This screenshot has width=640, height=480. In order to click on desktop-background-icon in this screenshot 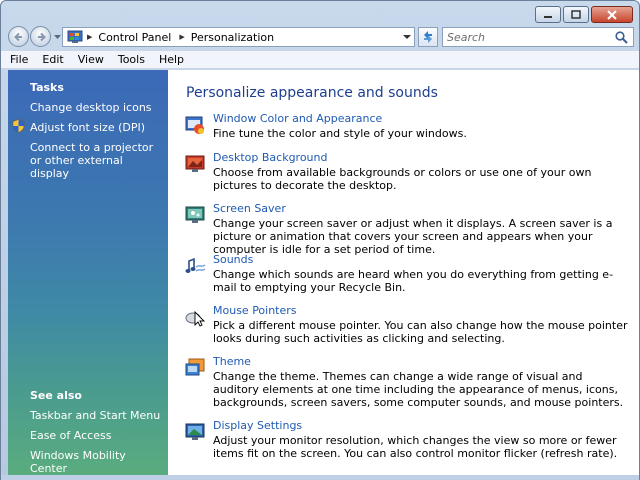, I will do `click(195, 163)`.